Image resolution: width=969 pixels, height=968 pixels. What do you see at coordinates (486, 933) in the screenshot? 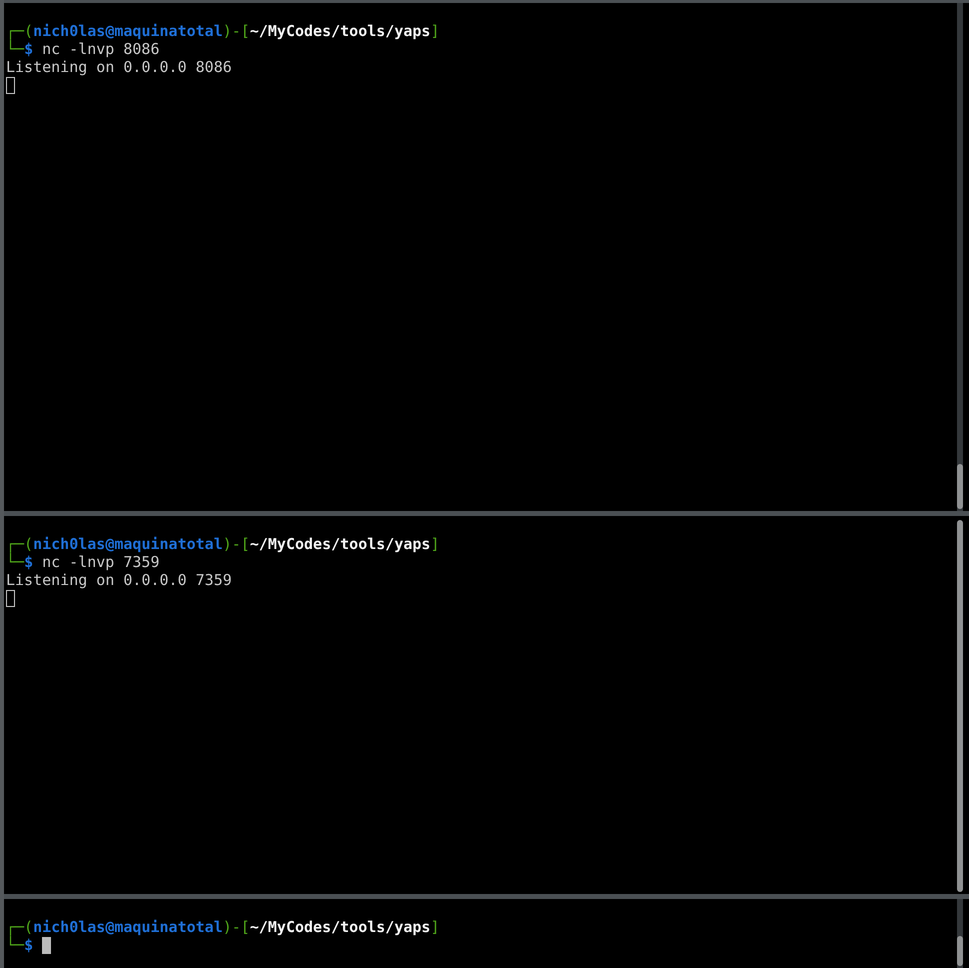
I see `terminal-pane: ┌─(nich0las@maquinatotal)-[~/MyCodes/tools/yaps] └─$` at bounding box center [486, 933].